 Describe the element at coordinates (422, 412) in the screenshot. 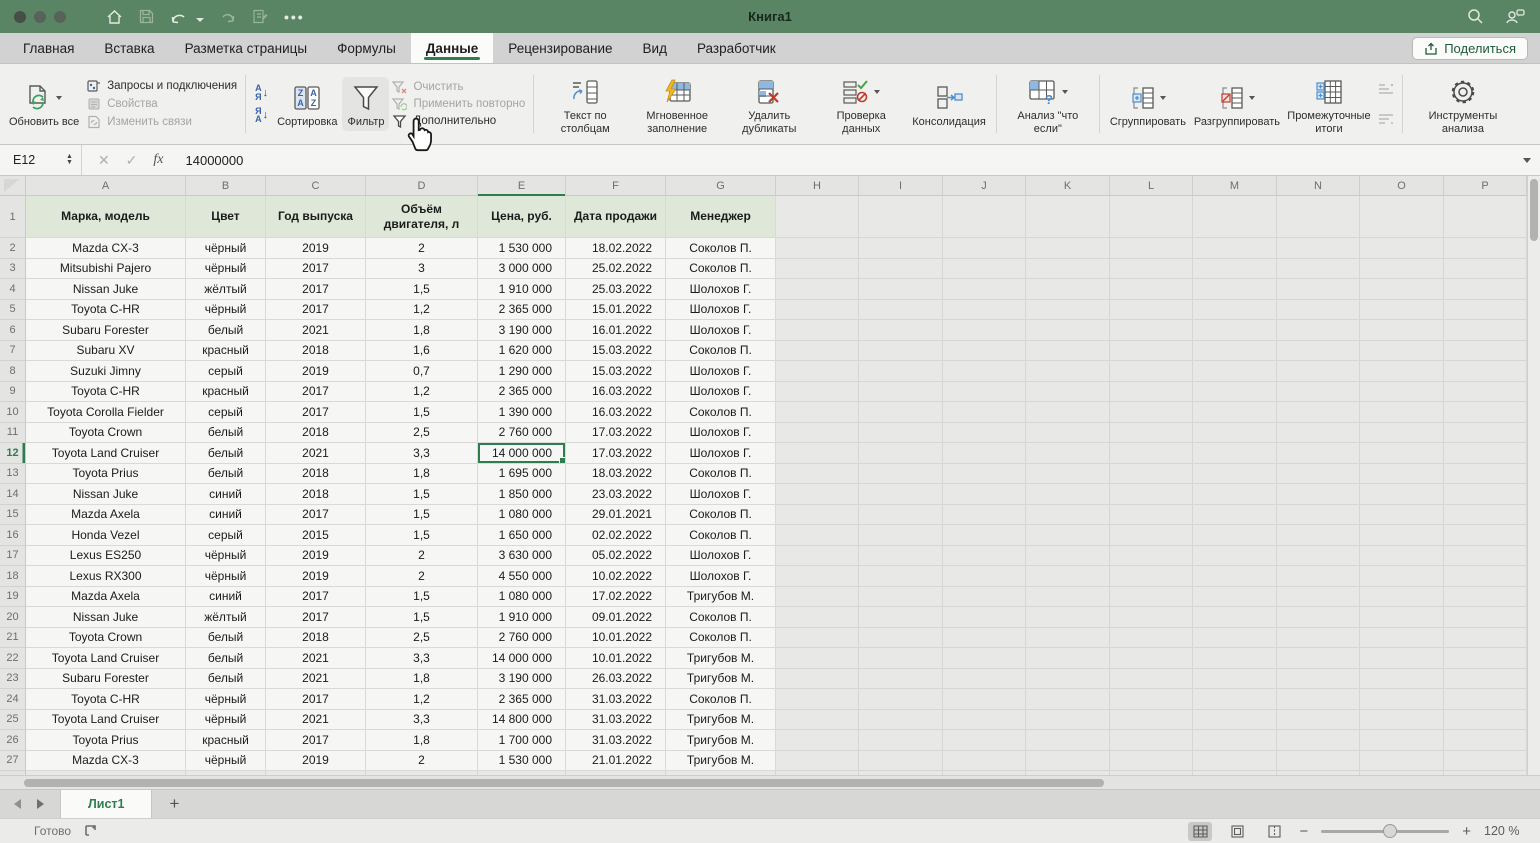

I see `cell-D10: 1,5` at that location.